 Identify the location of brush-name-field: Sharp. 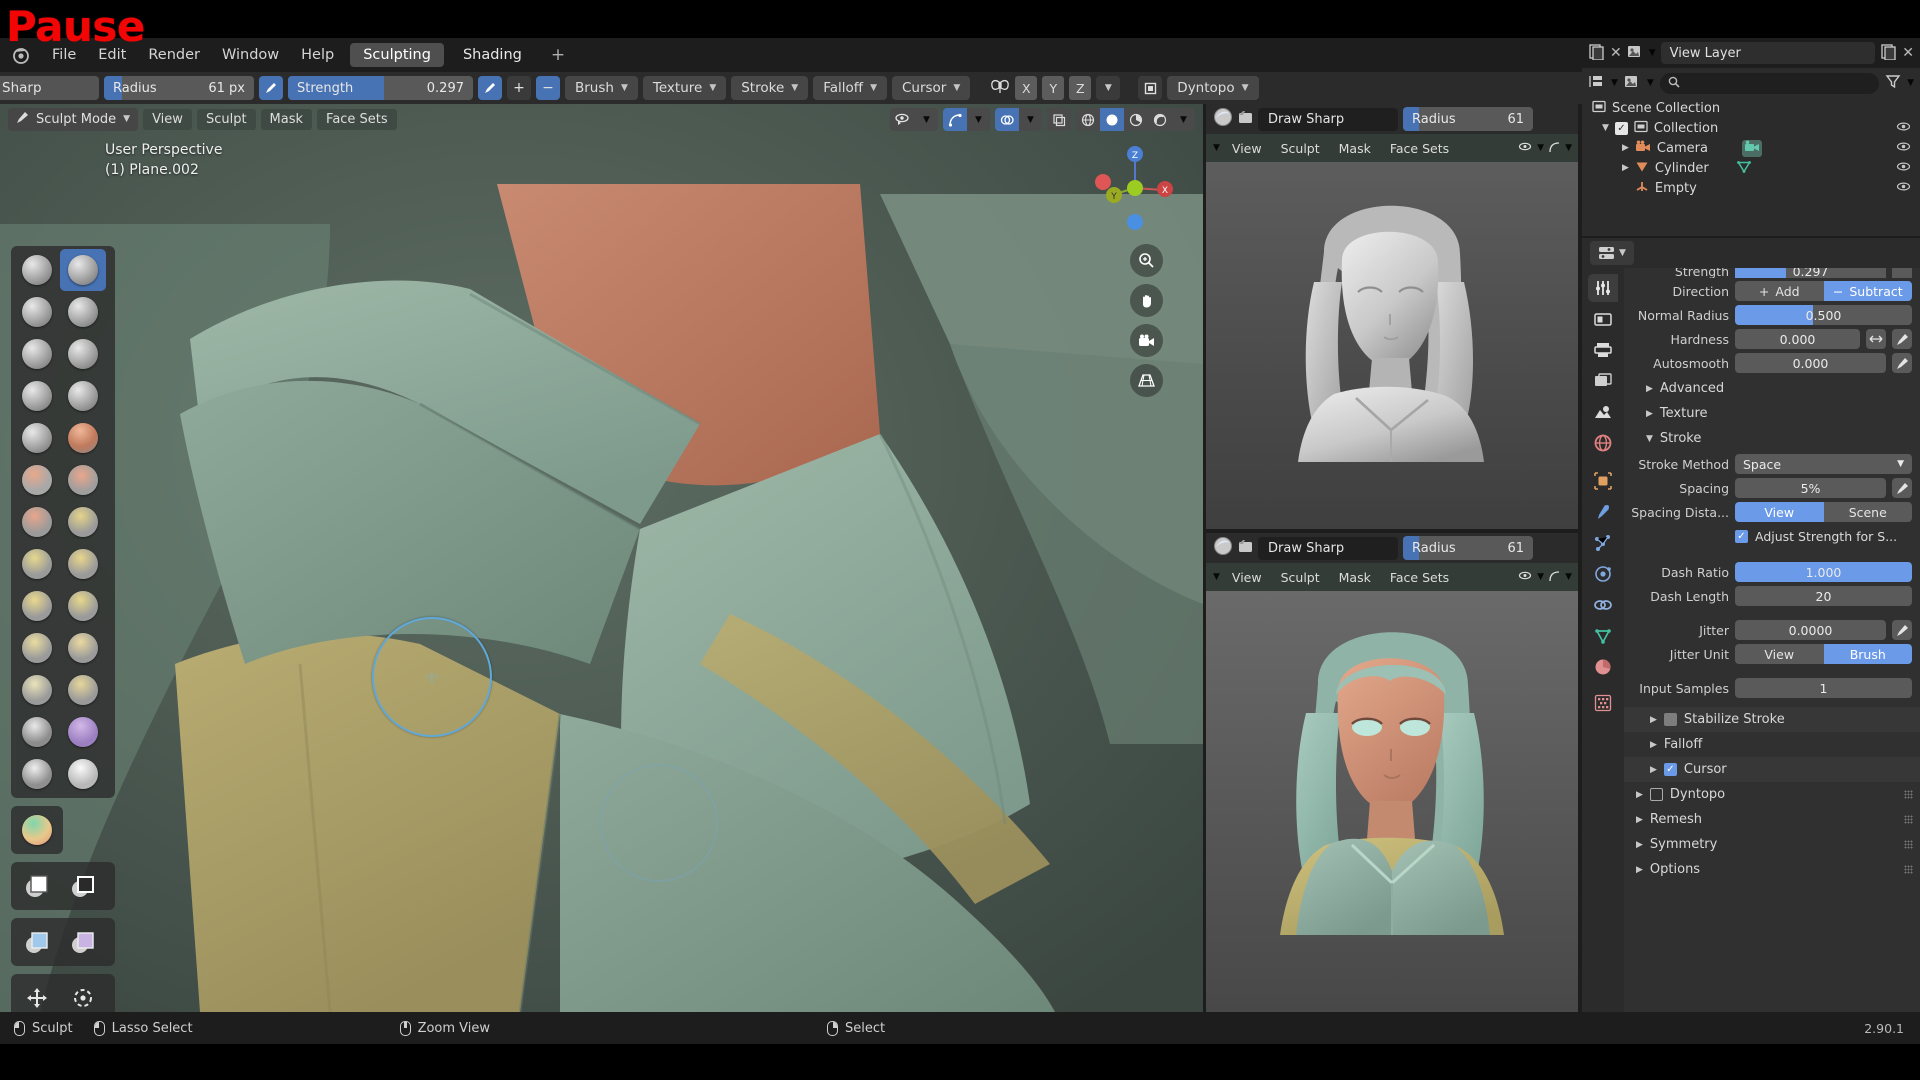
(49, 88).